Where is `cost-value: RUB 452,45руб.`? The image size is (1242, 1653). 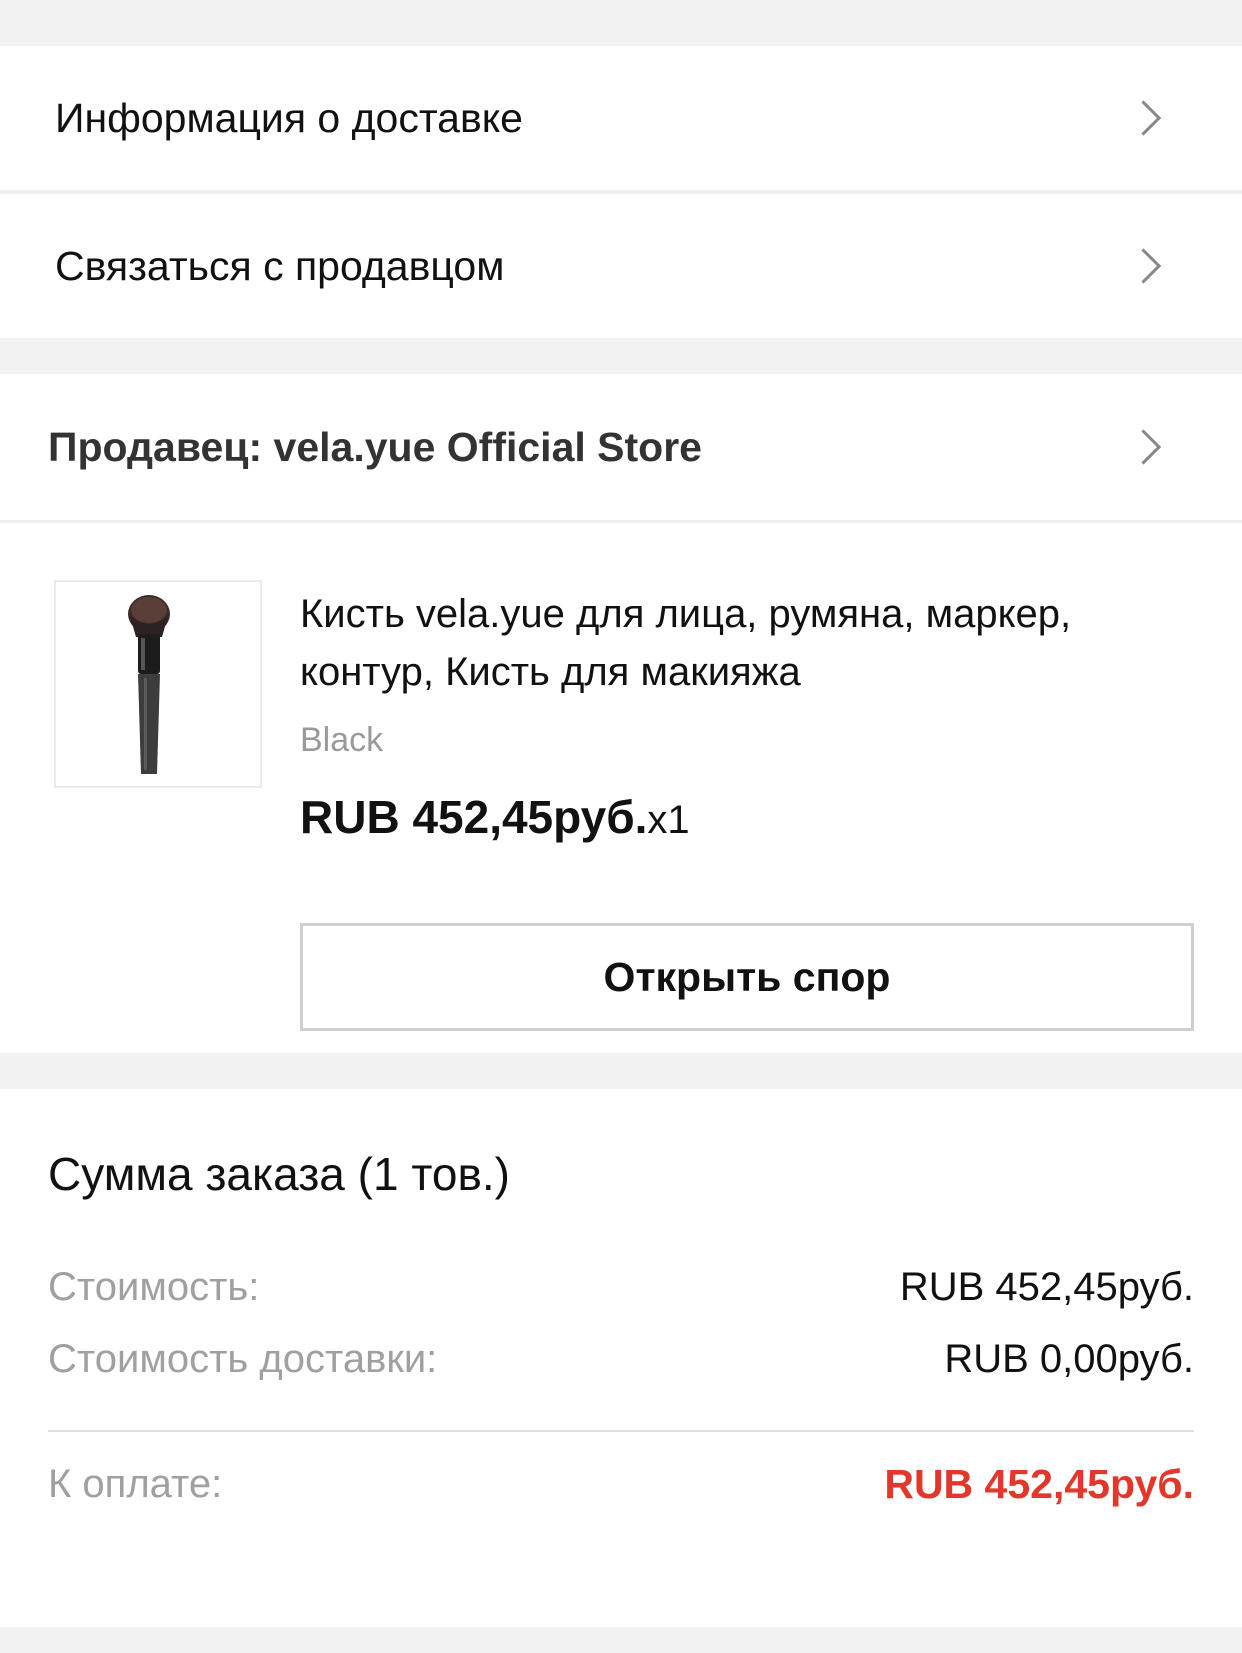 cost-value: RUB 452,45руб. is located at coordinates (1046, 1287).